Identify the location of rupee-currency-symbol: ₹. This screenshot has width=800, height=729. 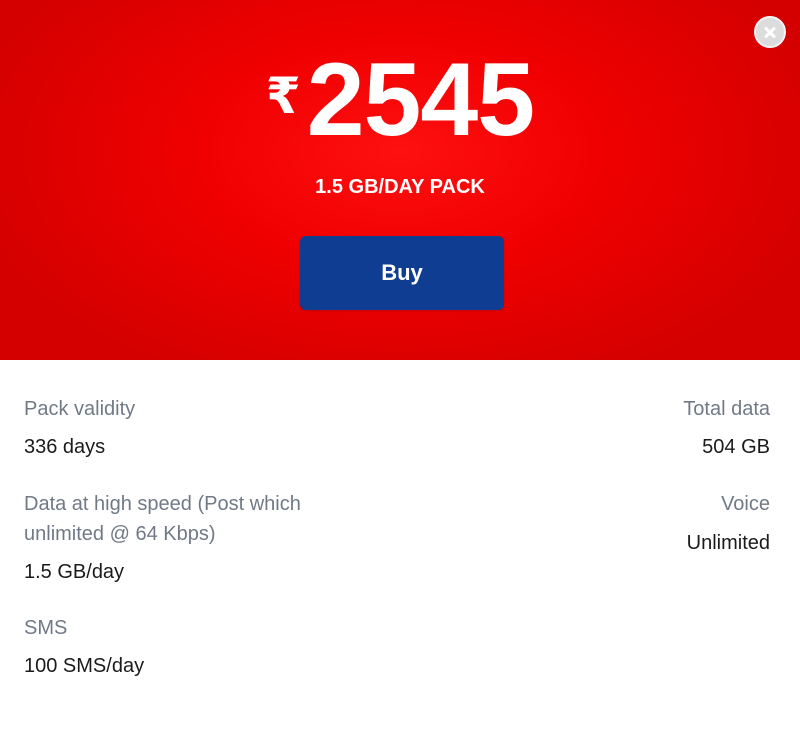
(283, 96).